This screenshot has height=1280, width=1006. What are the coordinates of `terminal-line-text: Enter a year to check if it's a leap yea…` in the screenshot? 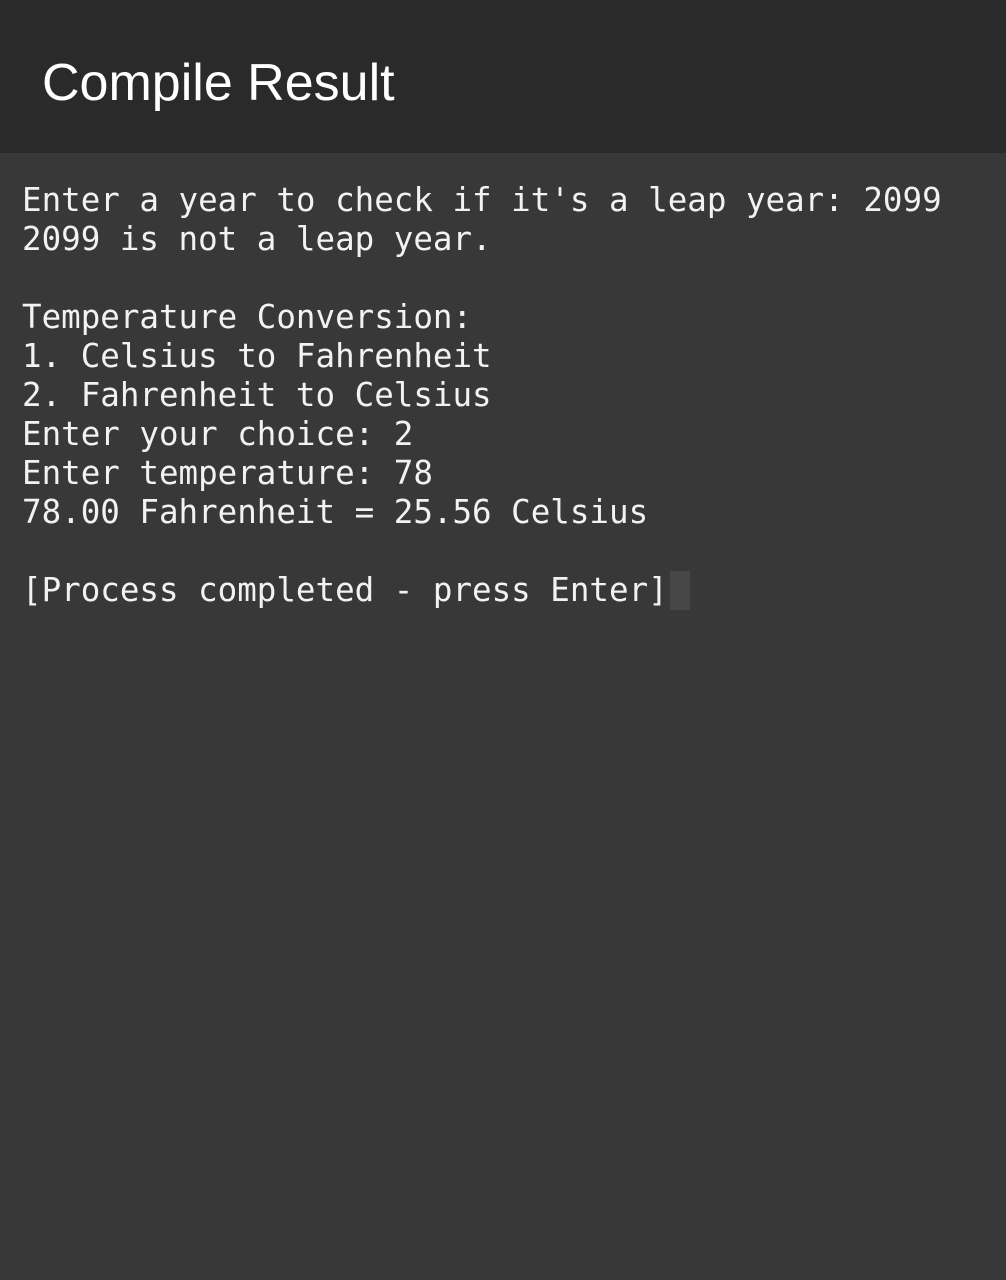 It's located at (482, 200).